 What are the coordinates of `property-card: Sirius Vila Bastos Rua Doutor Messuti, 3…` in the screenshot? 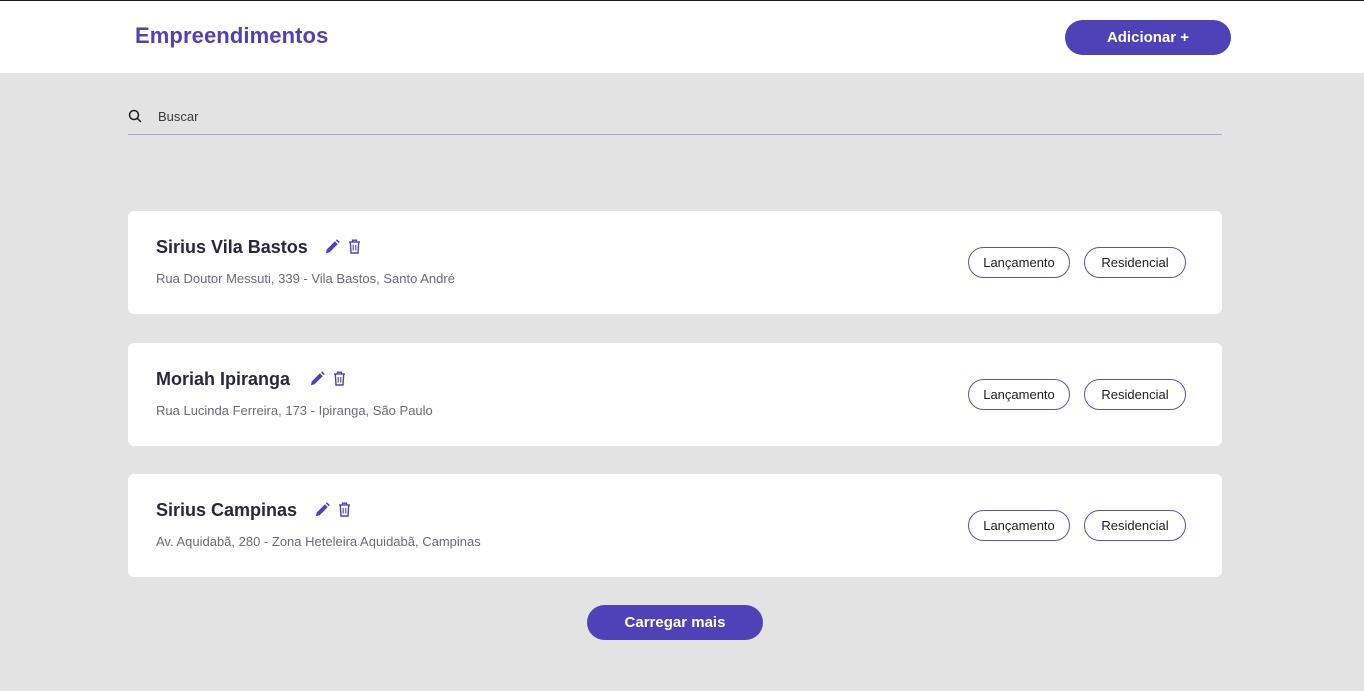 It's located at (675, 262).